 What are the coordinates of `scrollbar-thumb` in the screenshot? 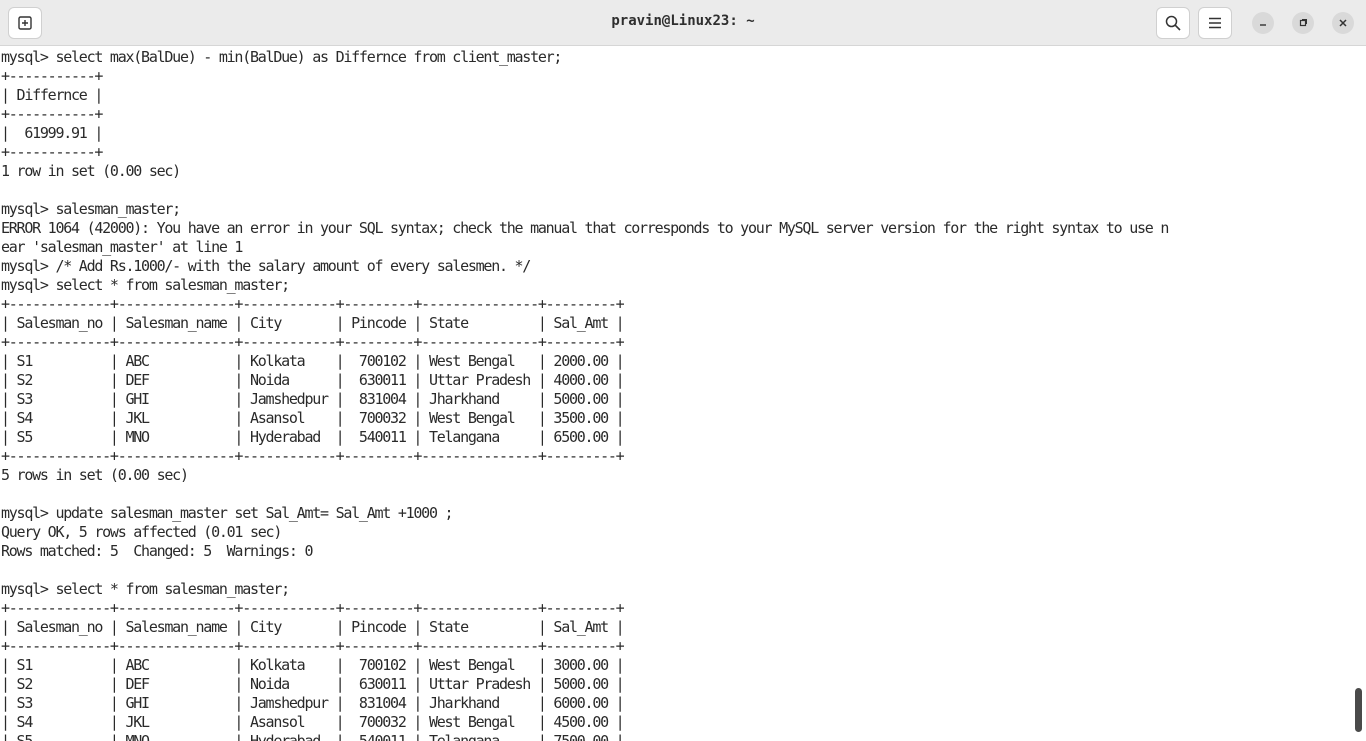 It's located at (1358, 710).